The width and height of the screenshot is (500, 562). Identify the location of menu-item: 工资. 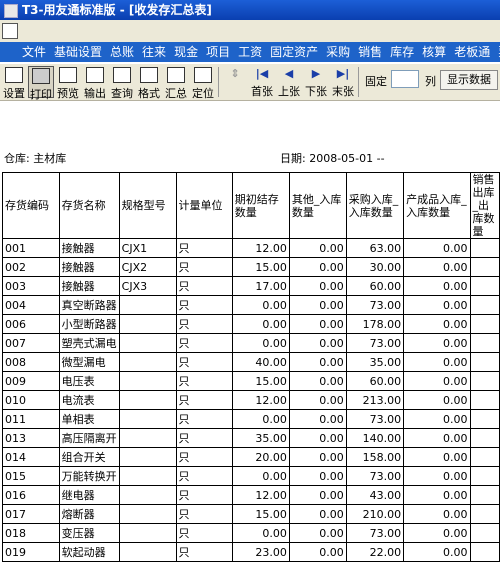
(250, 52).